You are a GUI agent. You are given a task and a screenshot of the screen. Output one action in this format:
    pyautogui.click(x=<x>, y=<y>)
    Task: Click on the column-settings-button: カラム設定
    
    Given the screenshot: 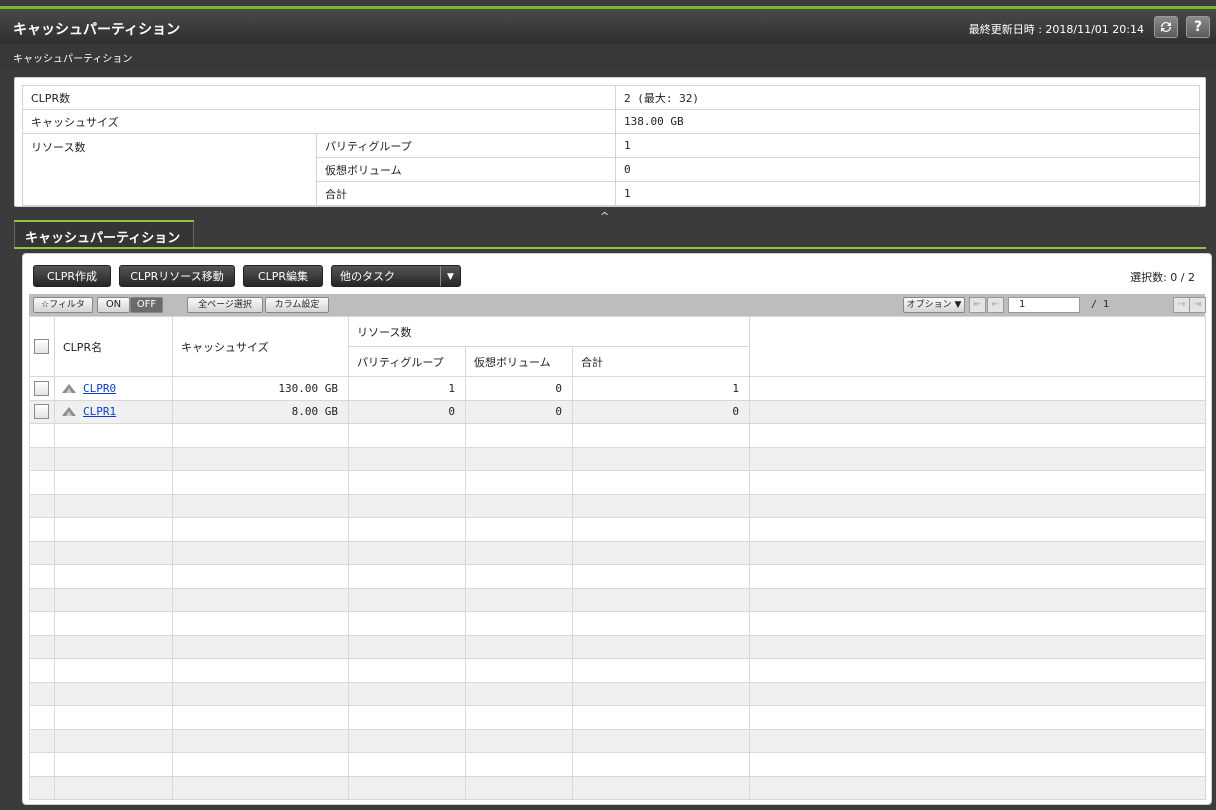 What is the action you would take?
    pyautogui.click(x=297, y=305)
    